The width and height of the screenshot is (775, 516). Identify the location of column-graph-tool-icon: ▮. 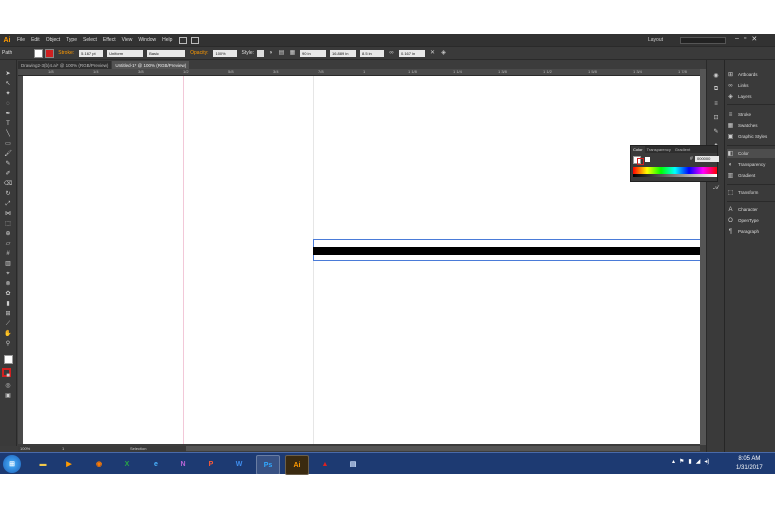
(8, 304).